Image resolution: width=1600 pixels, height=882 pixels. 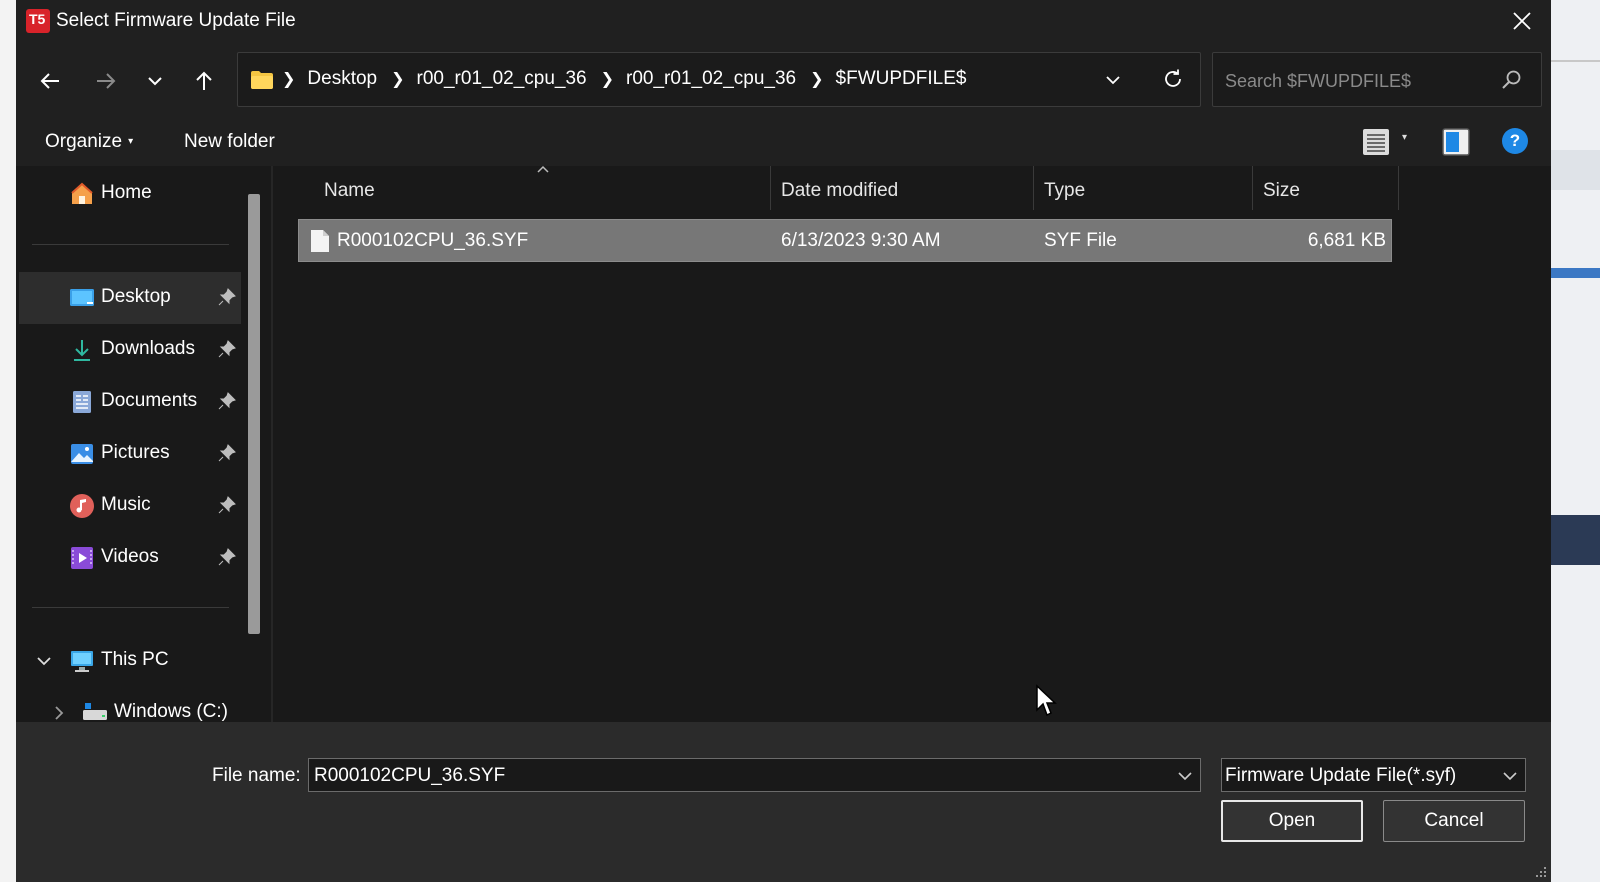 I want to click on music-icon, so click(x=82, y=506).